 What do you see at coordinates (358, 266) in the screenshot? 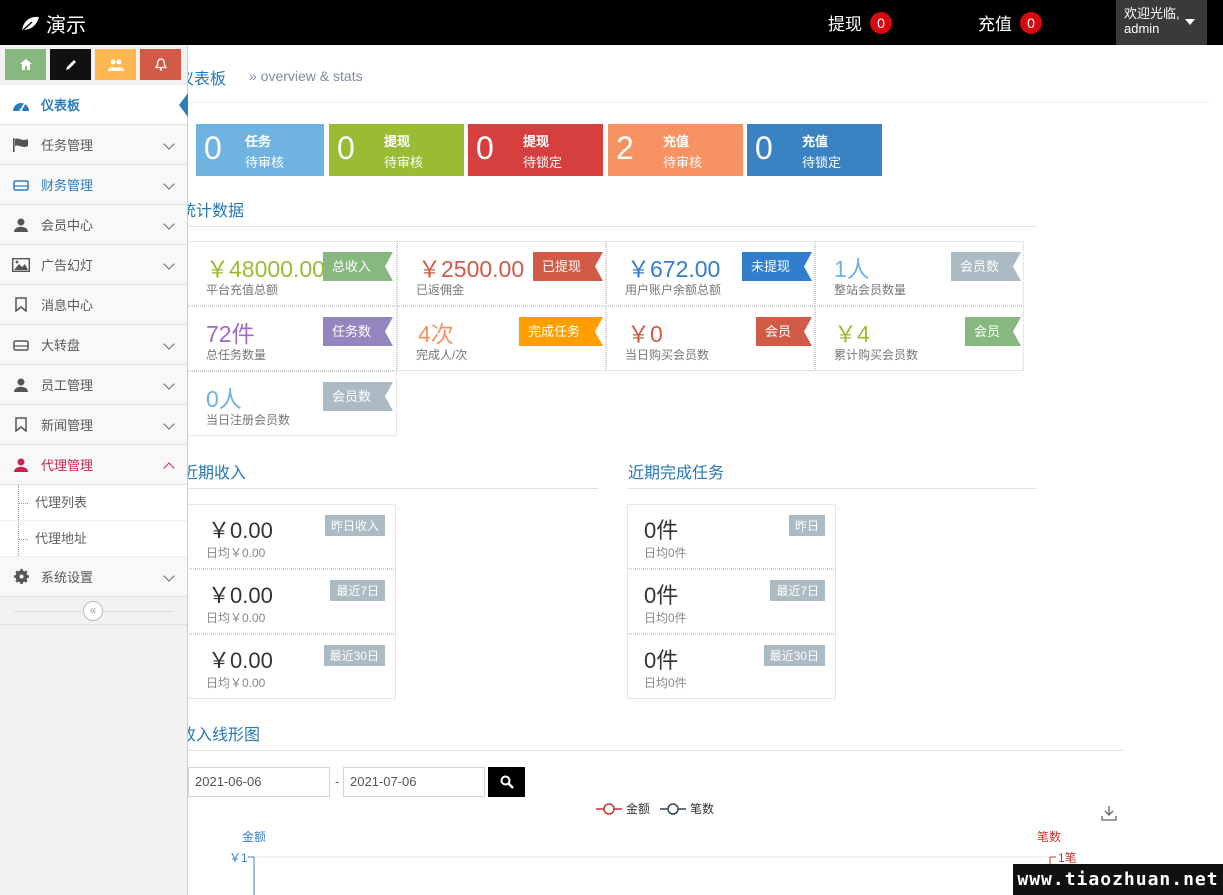
I see `stat-tag-ribbon: 总收入` at bounding box center [358, 266].